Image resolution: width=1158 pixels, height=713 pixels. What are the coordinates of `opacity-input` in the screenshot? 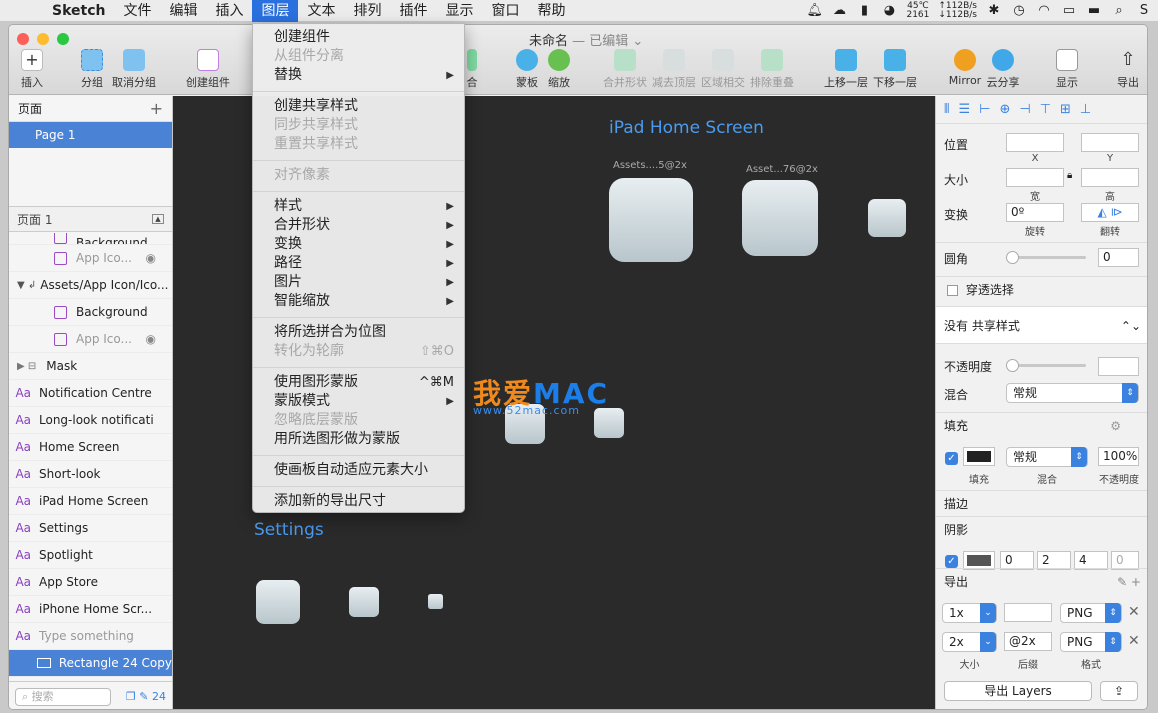 It's located at (1118, 366).